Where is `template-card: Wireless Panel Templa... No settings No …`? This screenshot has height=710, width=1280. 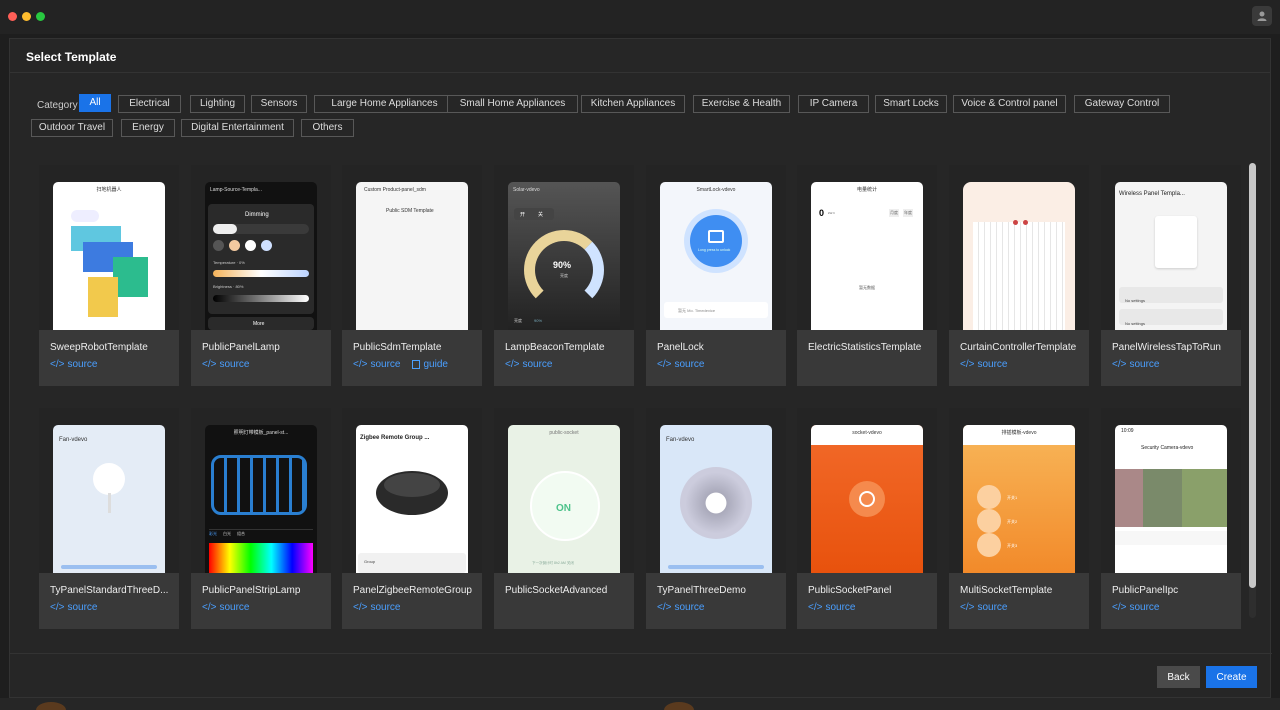
template-card: Wireless Panel Templa... No settings No … is located at coordinates (1171, 275).